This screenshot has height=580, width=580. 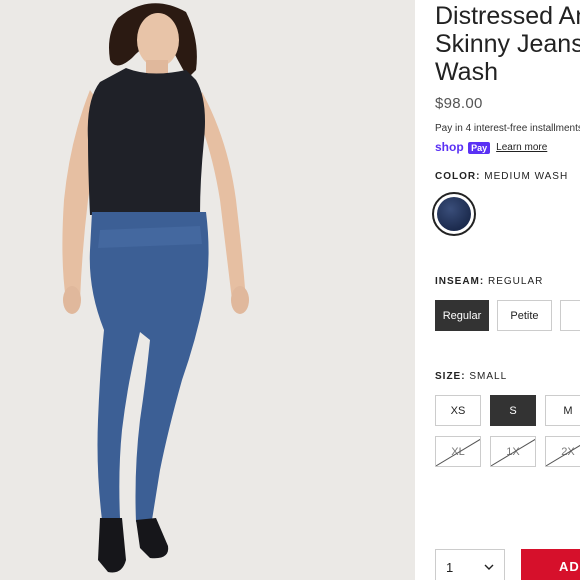 I want to click on inseam-option-regular: Regular, so click(x=462, y=315).